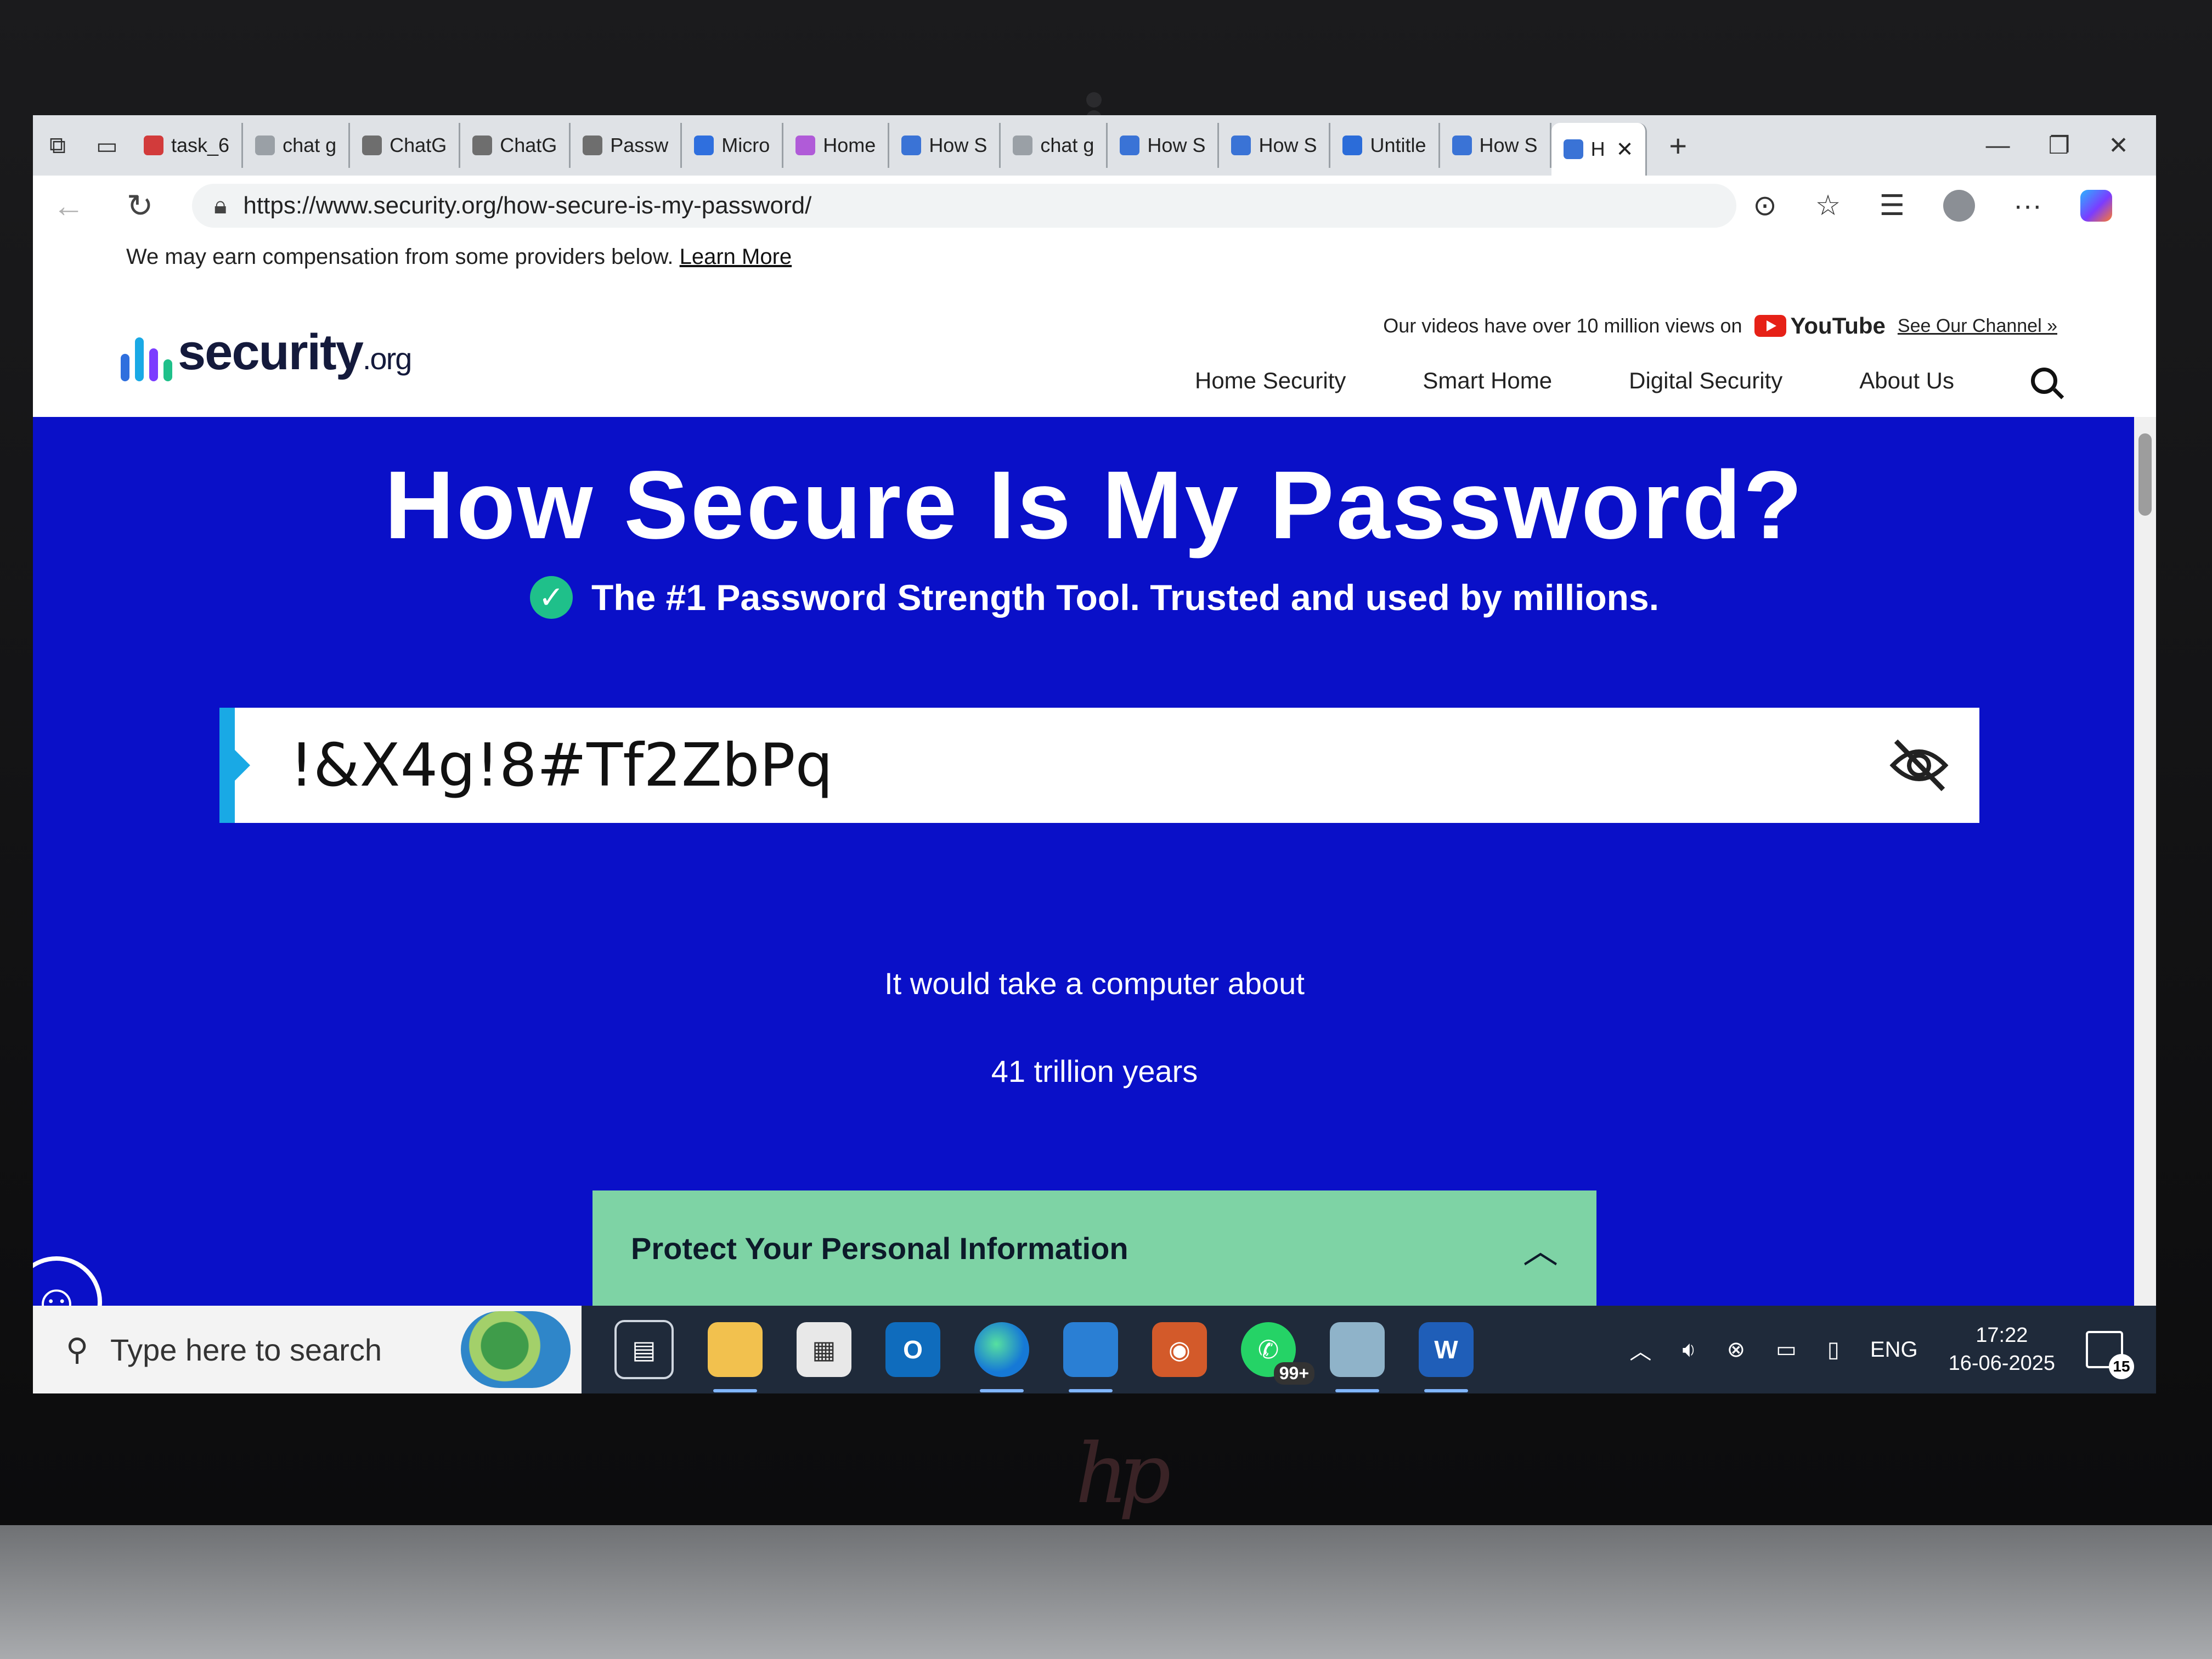 This screenshot has width=2212, height=1659. Describe the element at coordinates (1446, 1357) in the screenshot. I see `word-icon: W` at that location.